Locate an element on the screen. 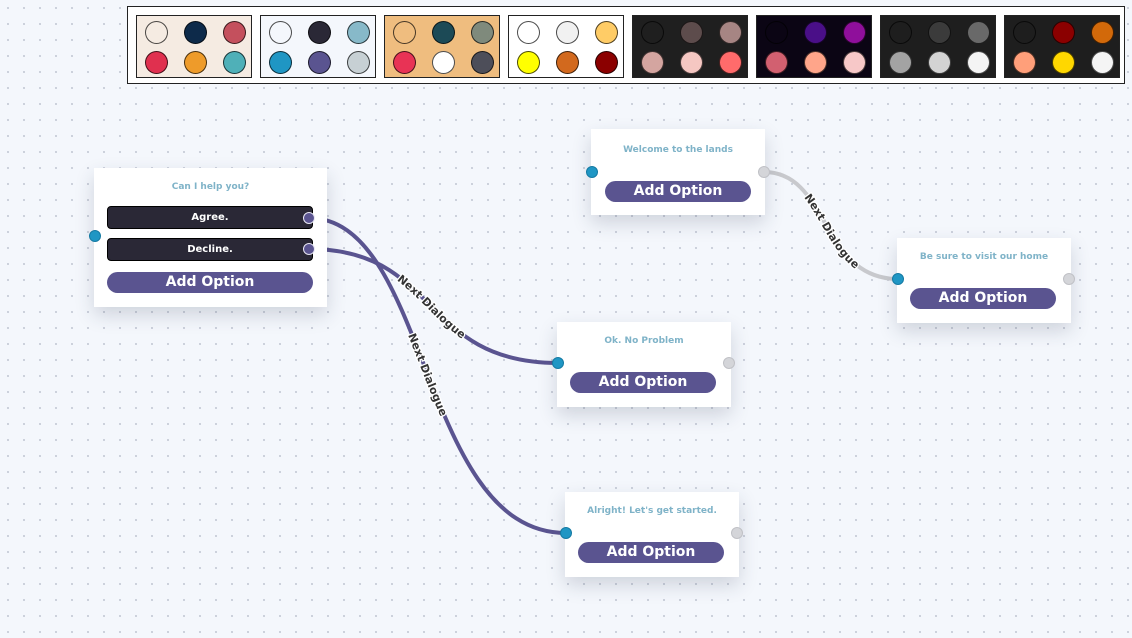  option-agree: Agree. is located at coordinates (210, 217).